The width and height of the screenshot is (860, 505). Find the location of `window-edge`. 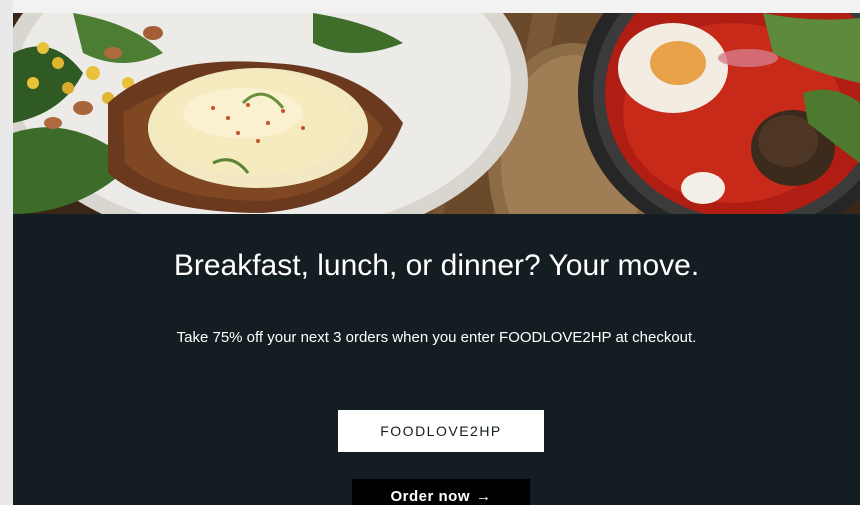

window-edge is located at coordinates (6, 252).